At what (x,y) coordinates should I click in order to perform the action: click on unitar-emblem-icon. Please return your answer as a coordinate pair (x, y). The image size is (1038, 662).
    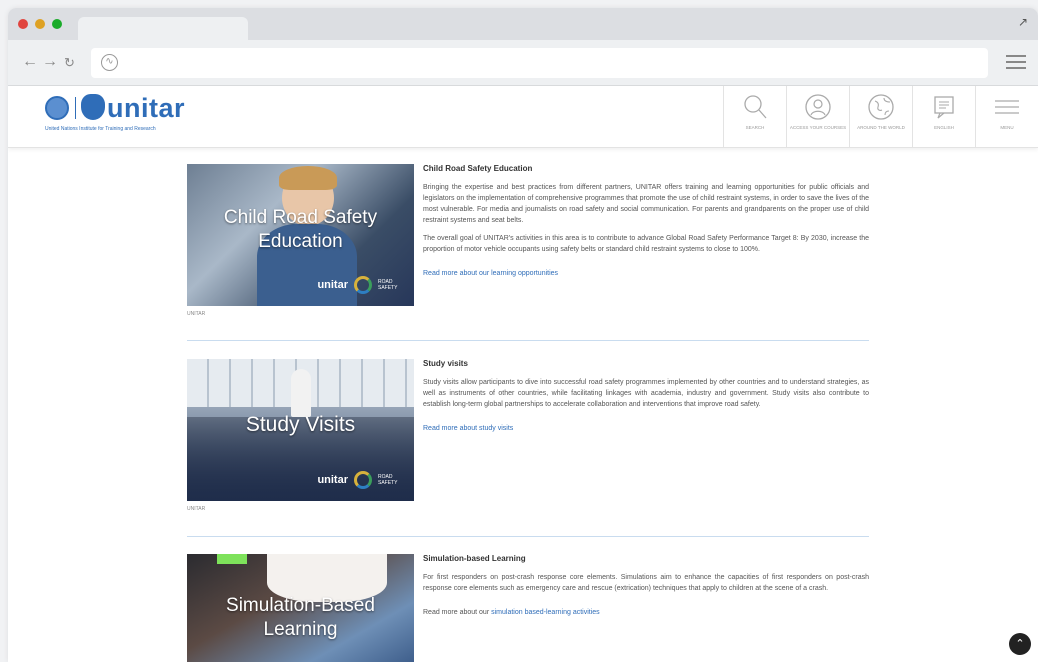
    Looking at the image, I should click on (93, 107).